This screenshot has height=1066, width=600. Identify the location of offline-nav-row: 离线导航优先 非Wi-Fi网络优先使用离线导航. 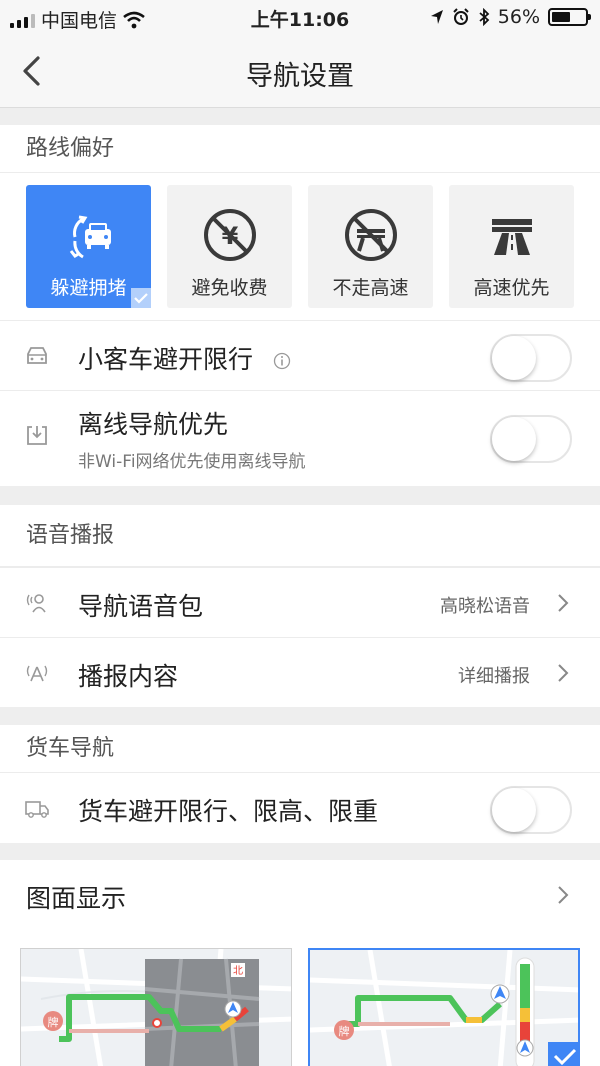
(300, 438).